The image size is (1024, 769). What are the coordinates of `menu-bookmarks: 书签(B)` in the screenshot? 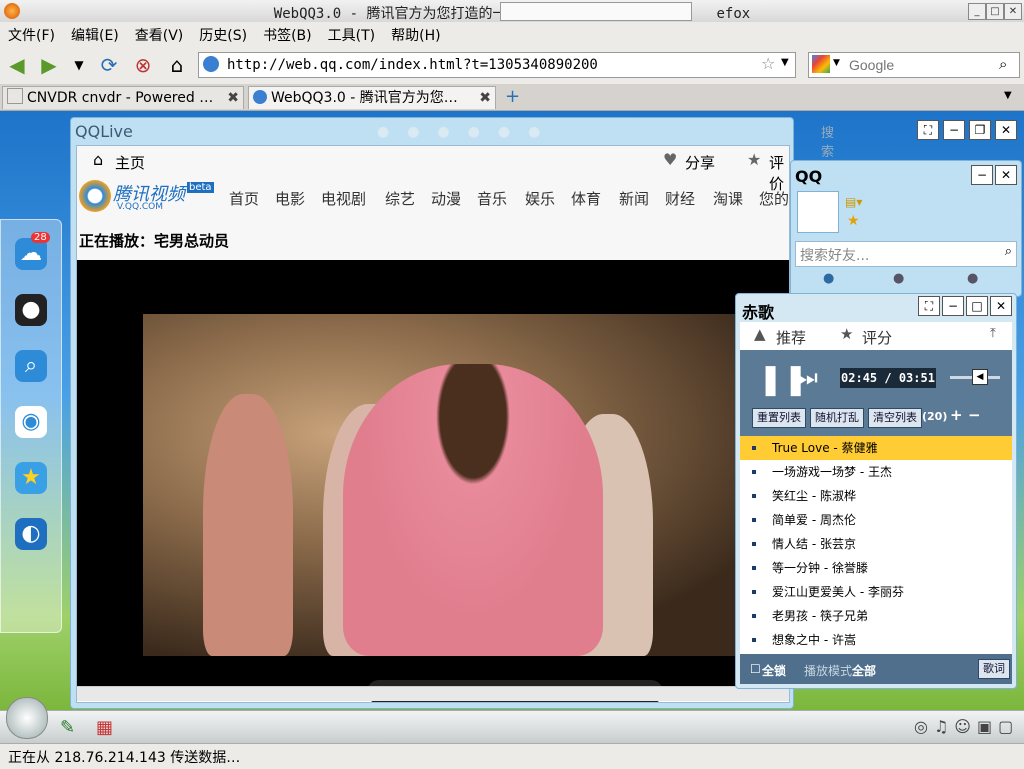 It's located at (287, 35).